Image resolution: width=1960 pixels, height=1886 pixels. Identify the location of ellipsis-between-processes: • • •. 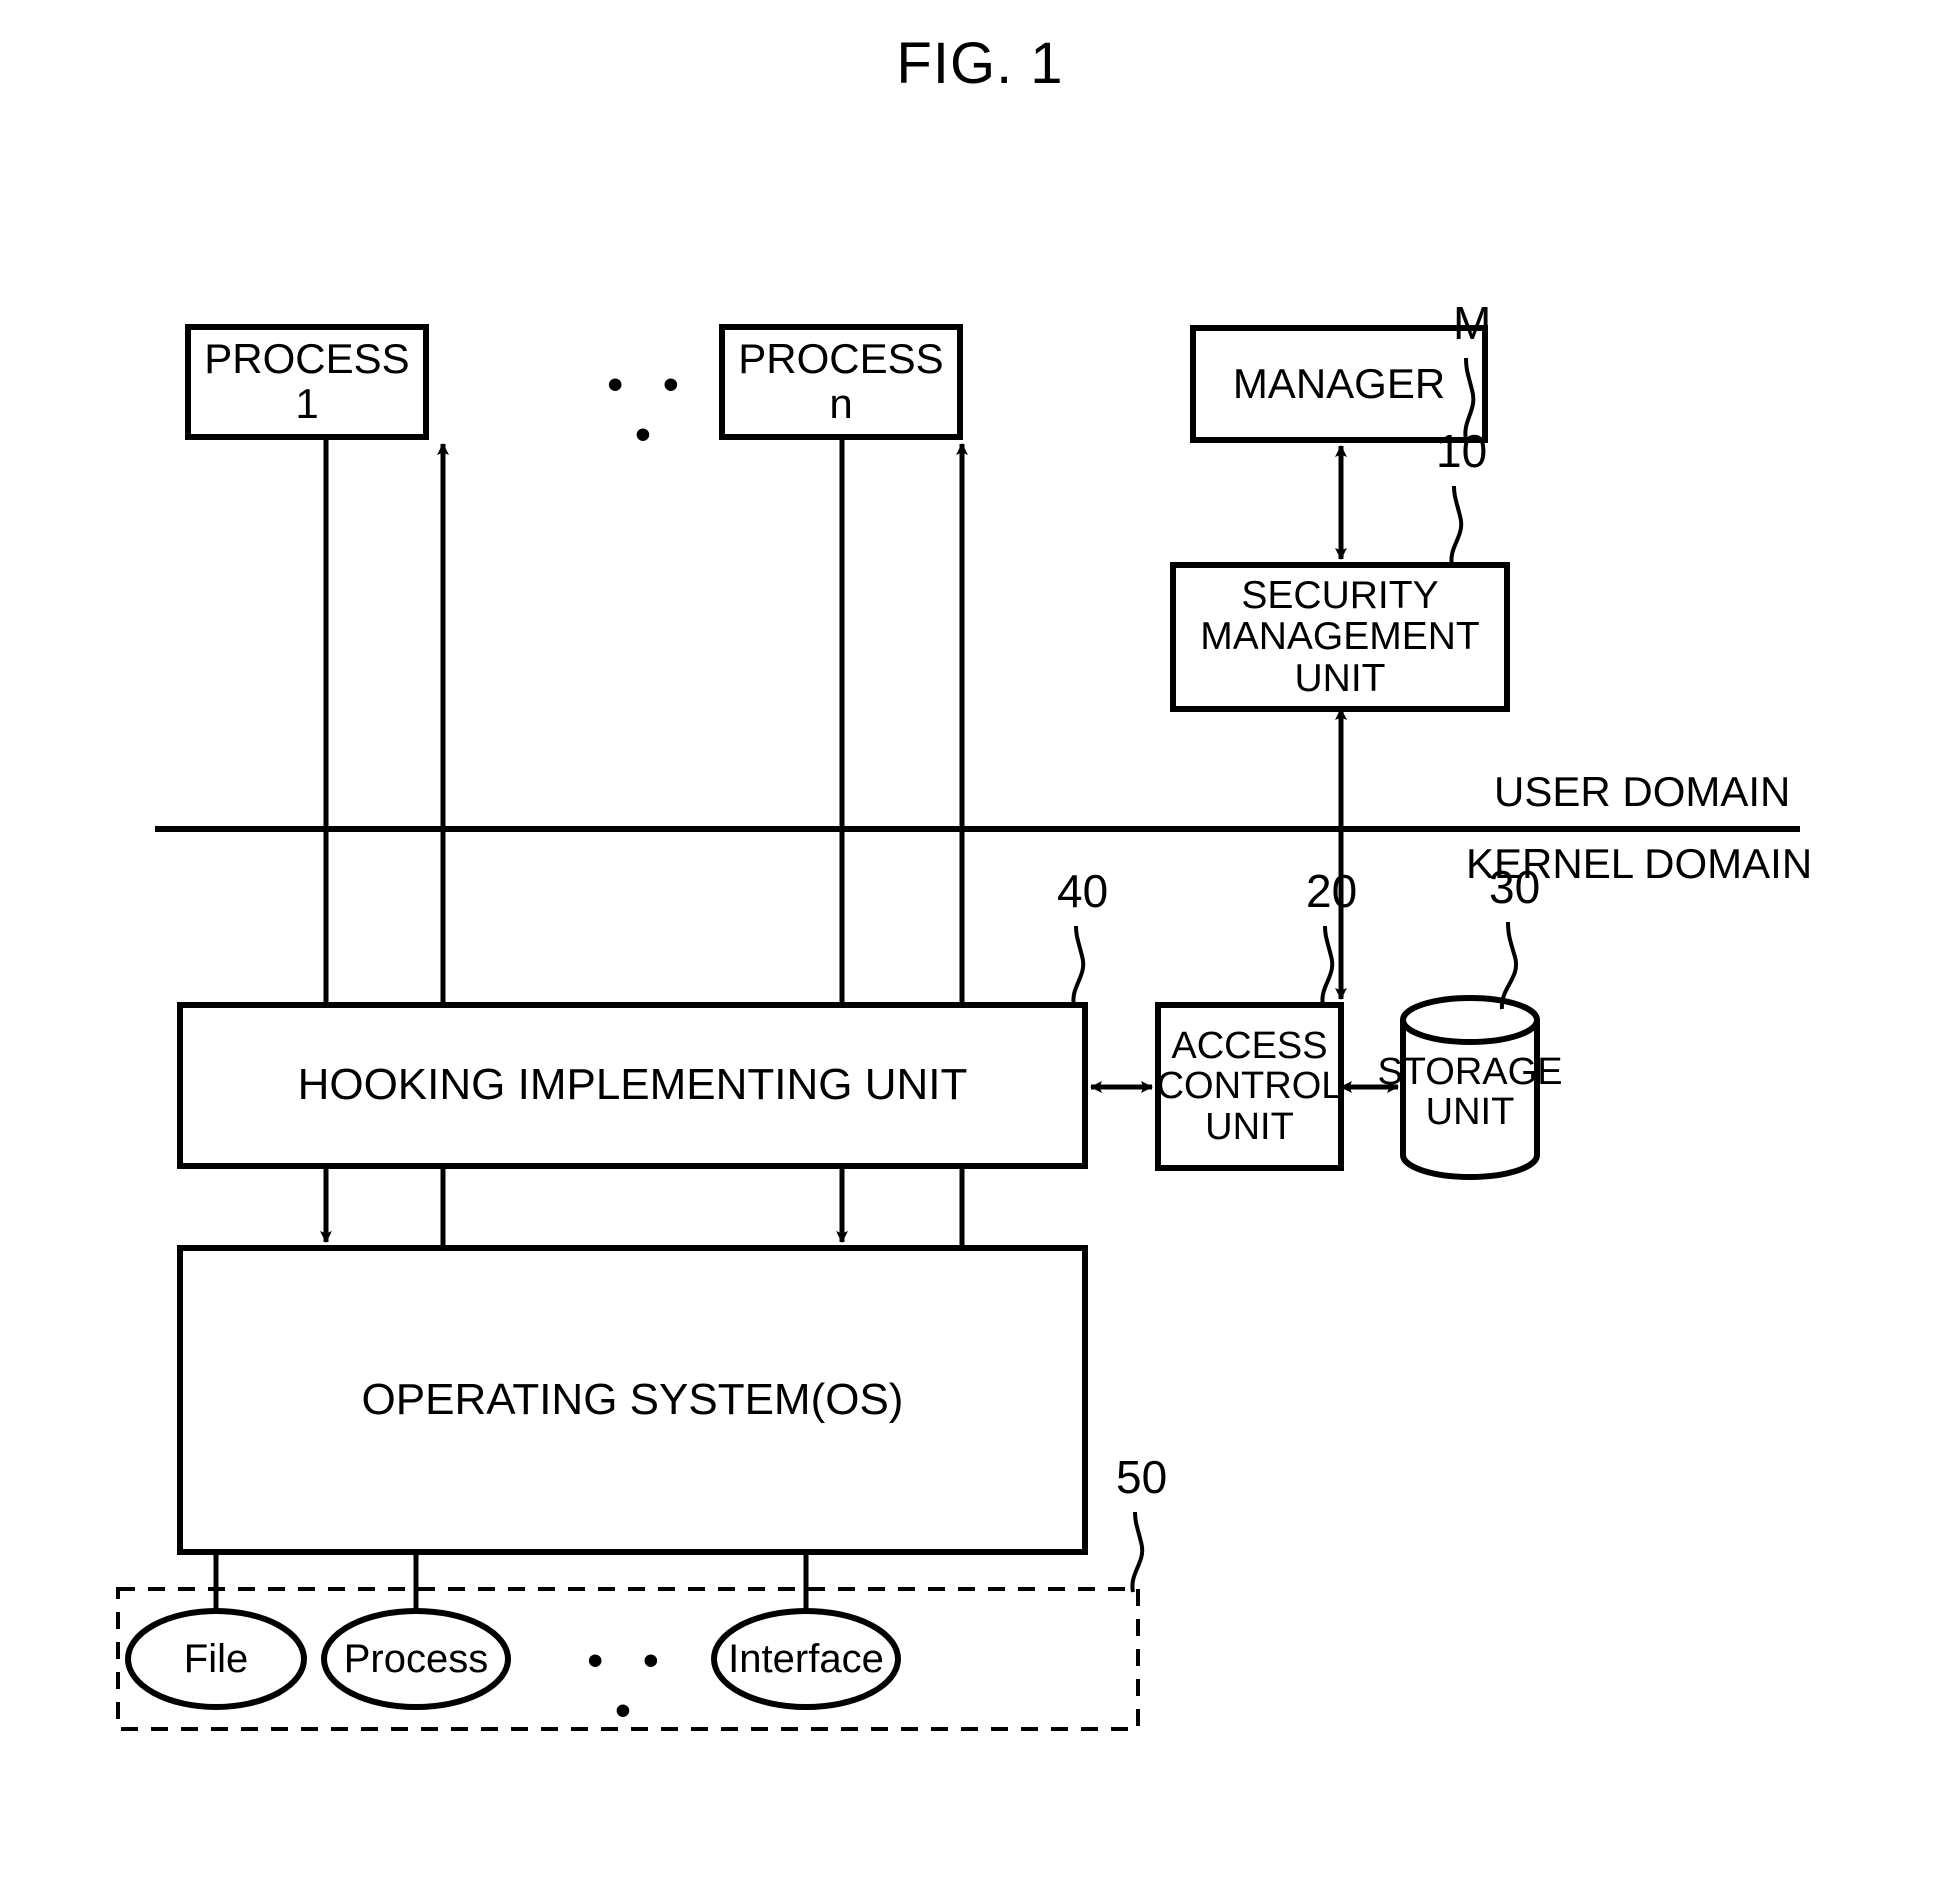
(650, 409).